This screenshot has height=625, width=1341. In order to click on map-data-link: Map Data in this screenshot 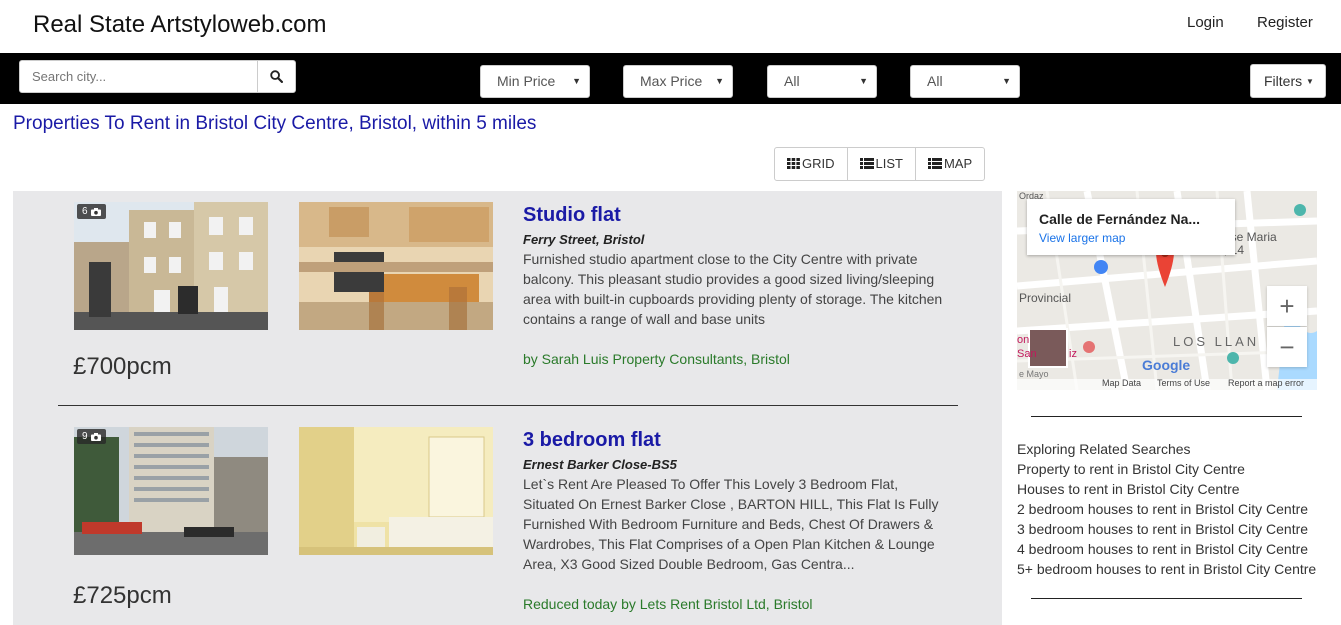, I will do `click(1121, 383)`.